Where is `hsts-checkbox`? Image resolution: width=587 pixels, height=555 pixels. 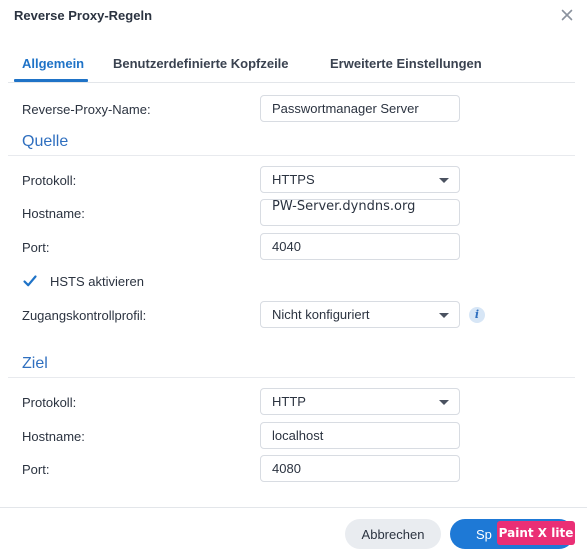 hsts-checkbox is located at coordinates (30, 281).